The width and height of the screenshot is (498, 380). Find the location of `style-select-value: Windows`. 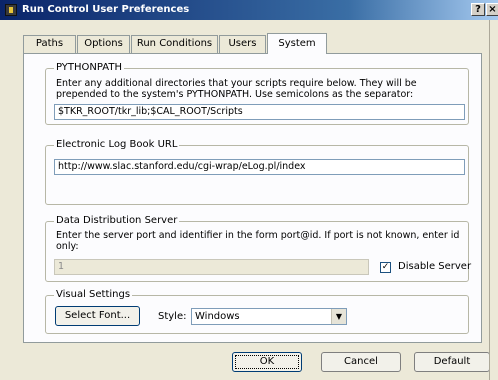

style-select-value: Windows is located at coordinates (217, 316).